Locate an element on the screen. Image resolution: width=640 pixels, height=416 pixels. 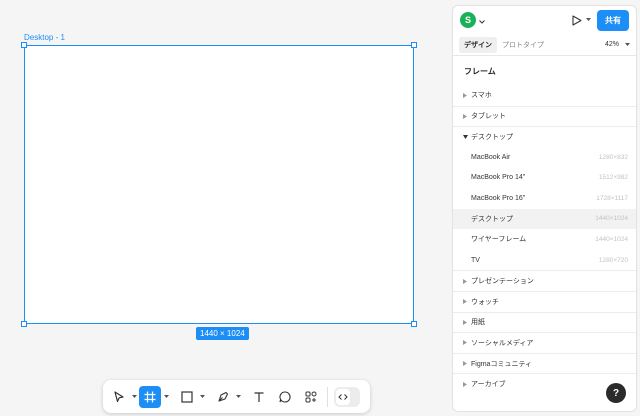
avatar-chevron-down-icon is located at coordinates (482, 20).